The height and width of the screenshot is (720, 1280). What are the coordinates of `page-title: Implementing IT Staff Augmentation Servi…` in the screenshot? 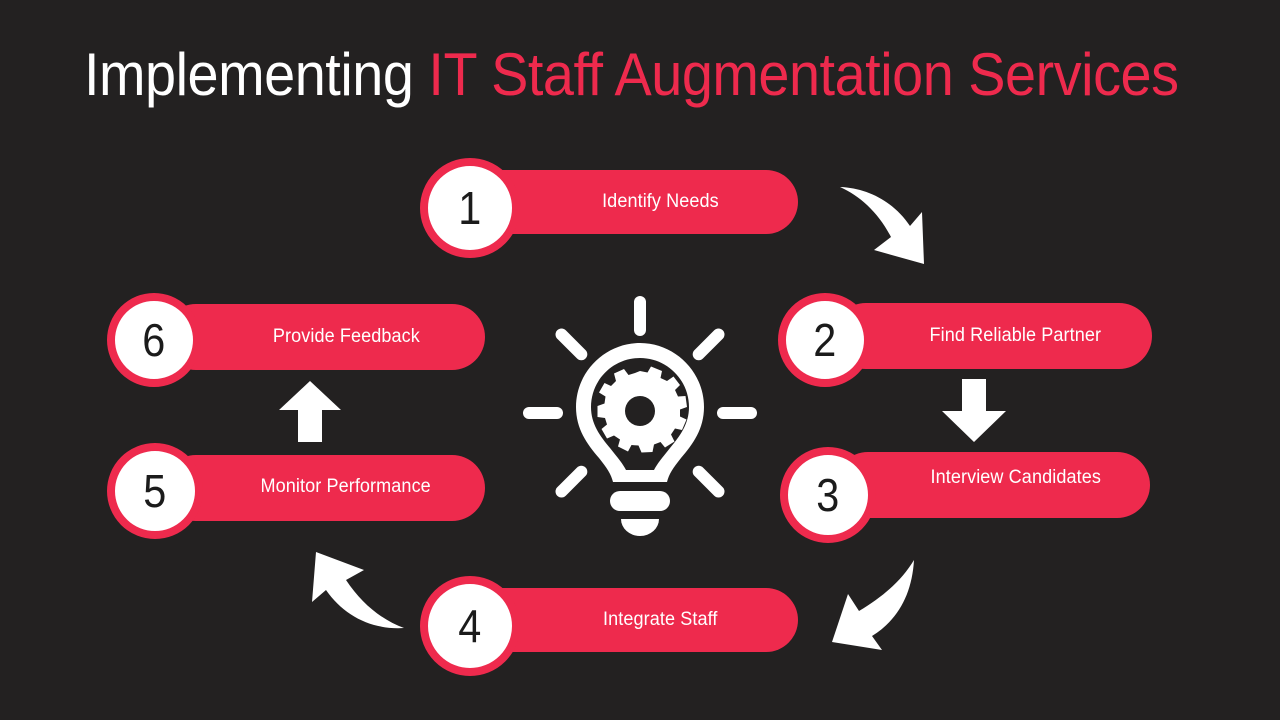 It's located at (631, 75).